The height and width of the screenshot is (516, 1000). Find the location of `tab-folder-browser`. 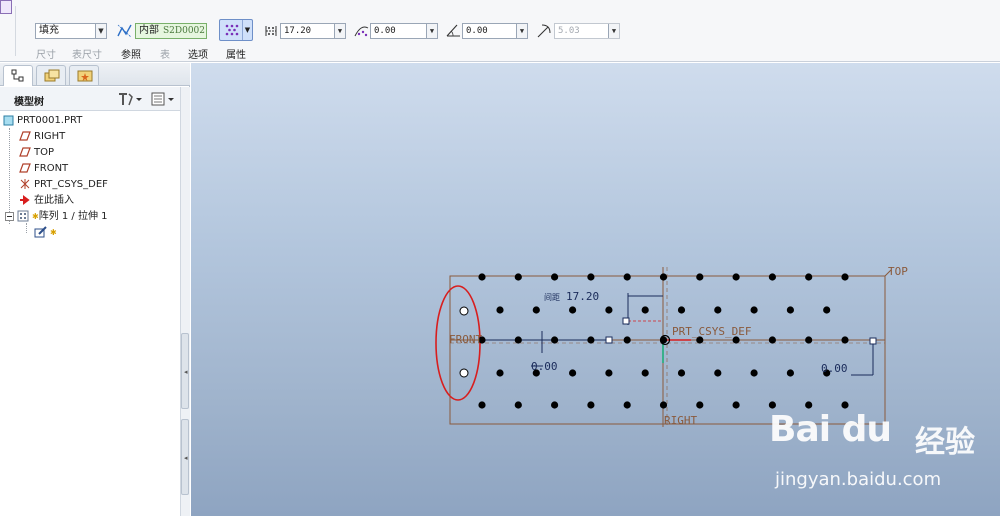

tab-folder-browser is located at coordinates (51, 75).